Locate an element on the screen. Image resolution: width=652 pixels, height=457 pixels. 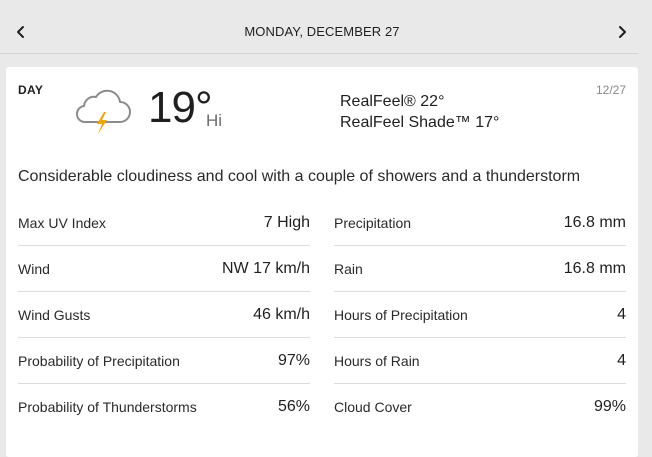
realfeel-block: RealFeel® 22° RealFeel Shade™ 17° is located at coordinates (419, 112).